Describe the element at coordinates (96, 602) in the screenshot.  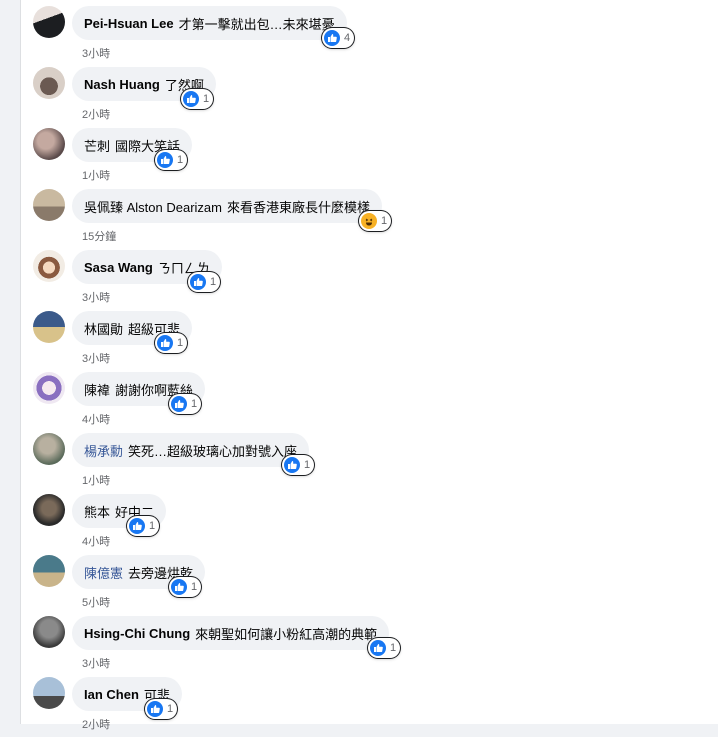
I see `comment-timestamp: 5小時` at that location.